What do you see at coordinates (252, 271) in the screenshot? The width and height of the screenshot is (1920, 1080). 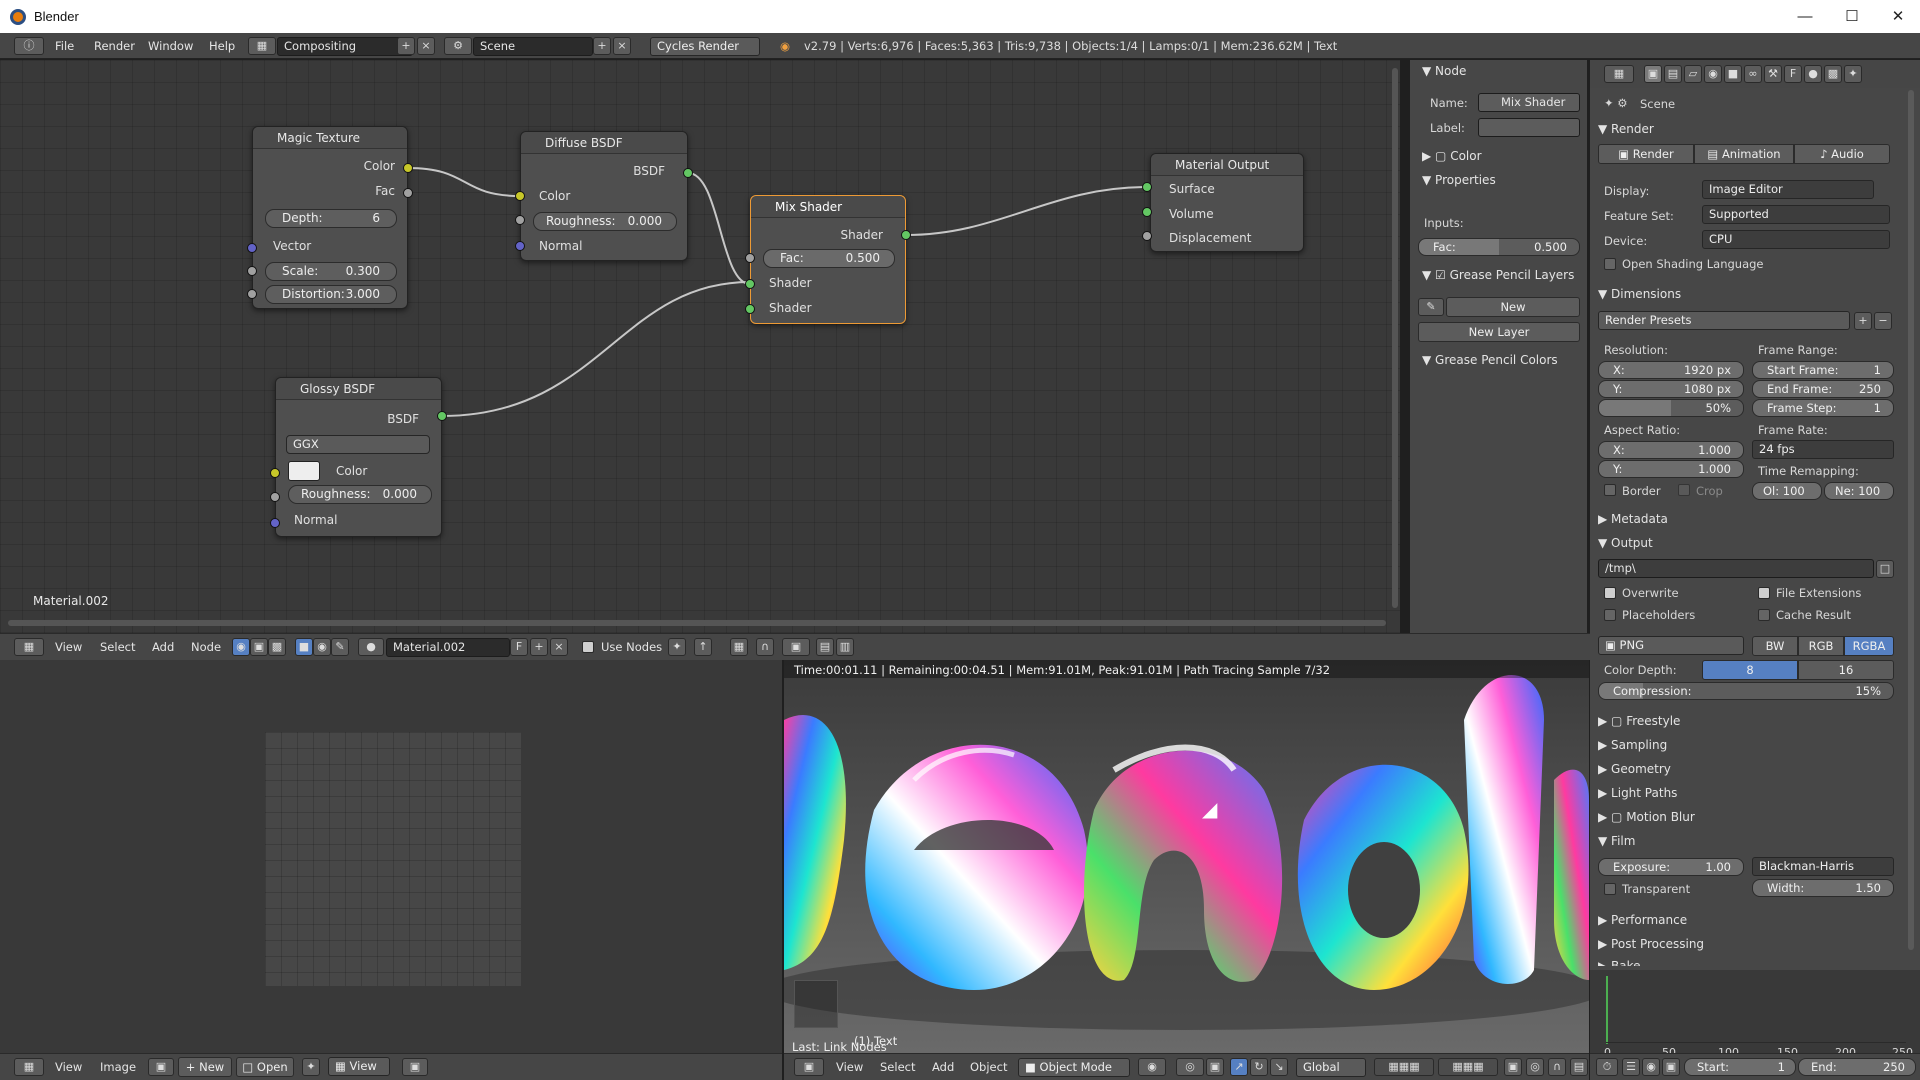 I see `socket-input-scale` at bounding box center [252, 271].